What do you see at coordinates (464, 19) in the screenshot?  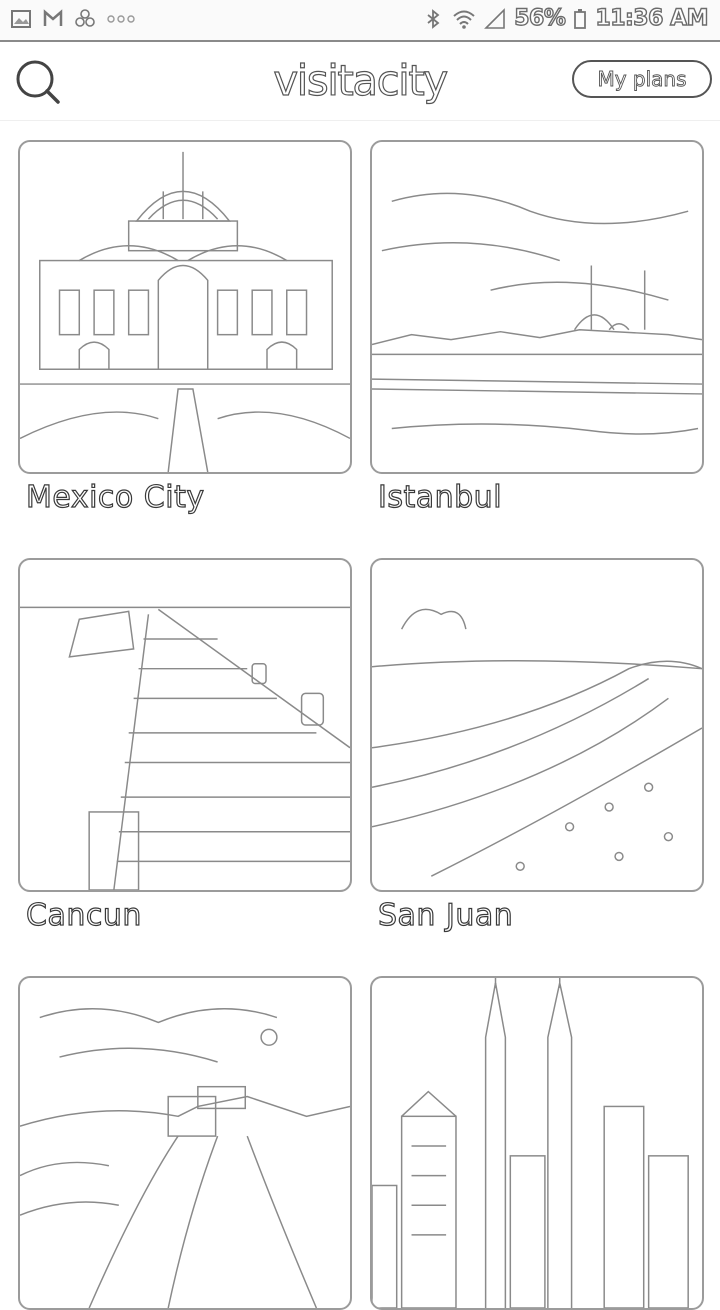 I see `wifi-icon` at bounding box center [464, 19].